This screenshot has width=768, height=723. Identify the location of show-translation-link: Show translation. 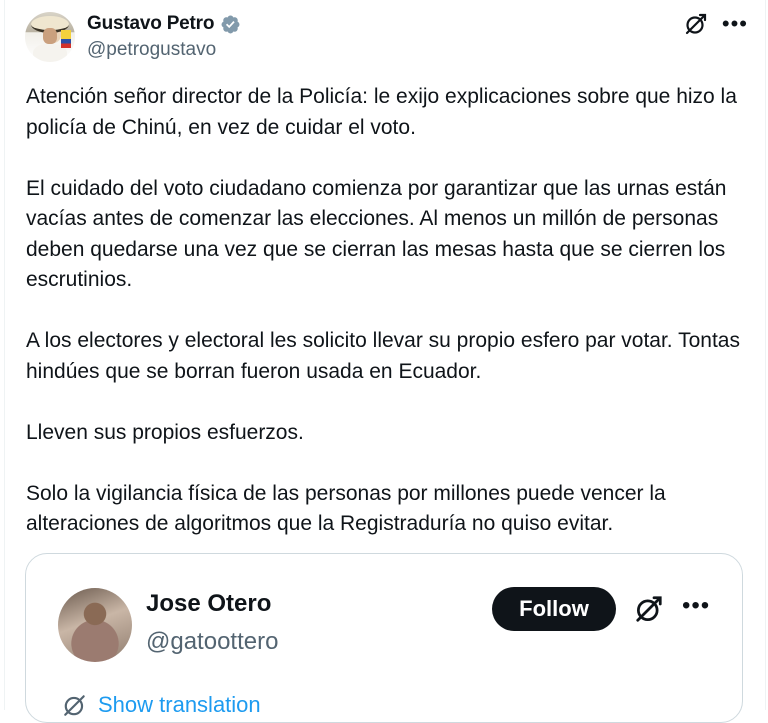
(161, 705).